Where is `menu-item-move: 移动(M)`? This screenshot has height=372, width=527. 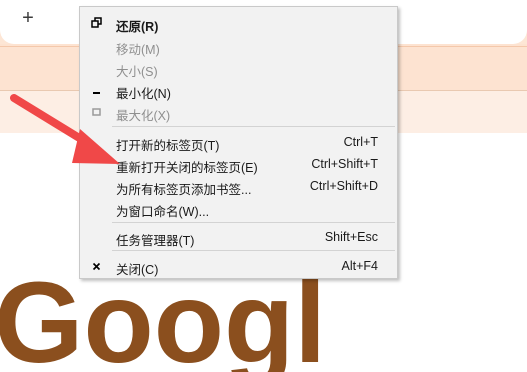
menu-item-move: 移动(M) is located at coordinates (238, 46).